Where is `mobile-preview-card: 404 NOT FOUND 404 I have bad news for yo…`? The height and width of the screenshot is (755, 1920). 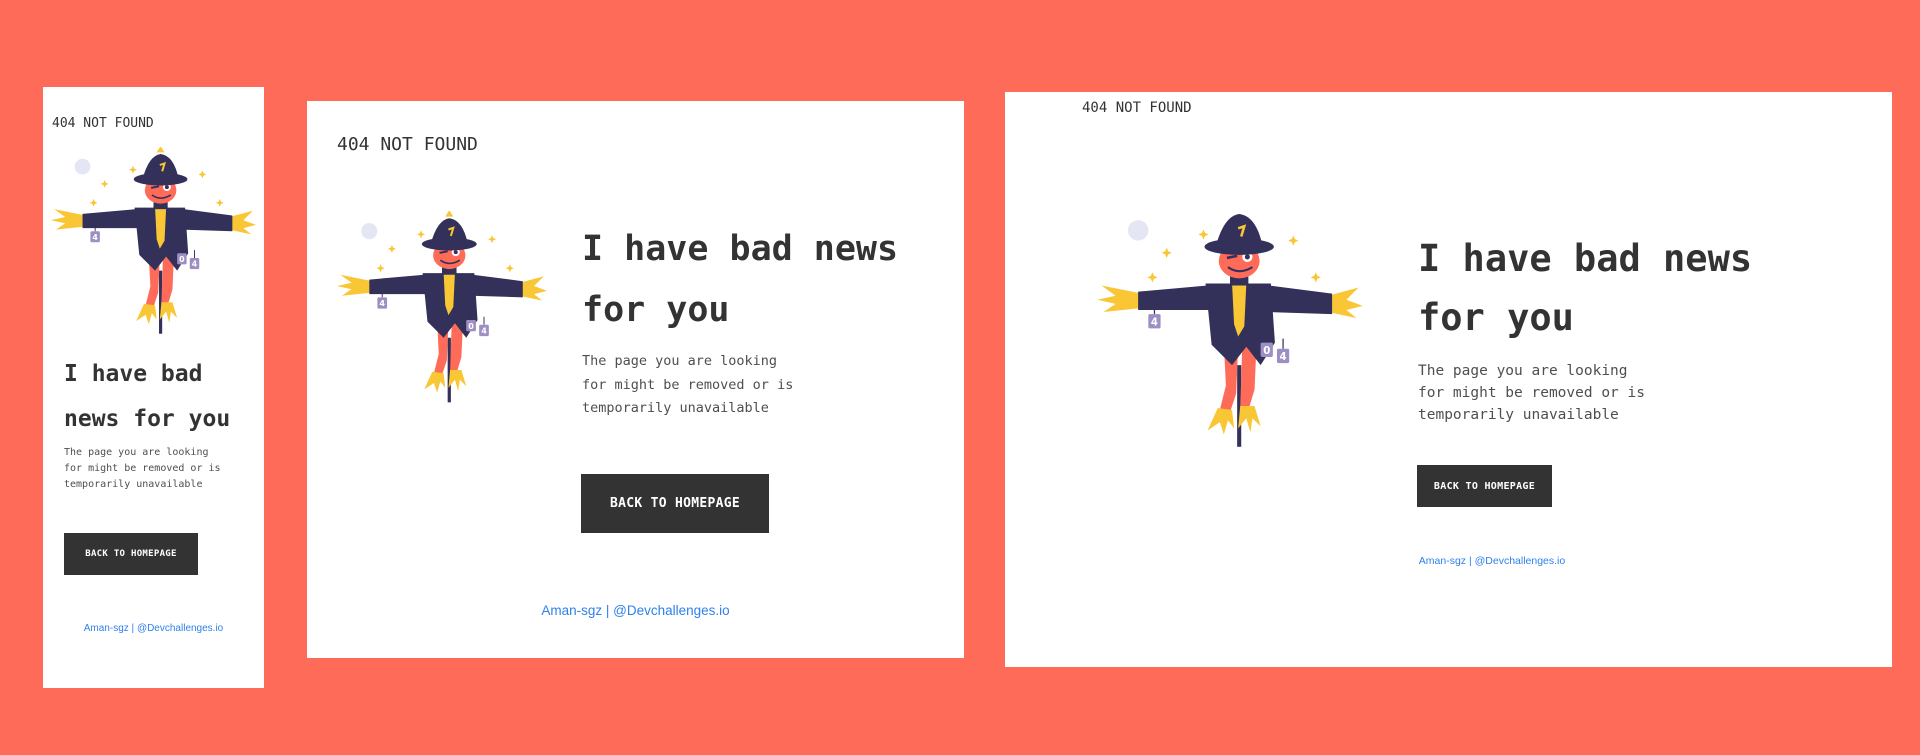 mobile-preview-card: 404 NOT FOUND 404 I have bad news for yo… is located at coordinates (153, 387).